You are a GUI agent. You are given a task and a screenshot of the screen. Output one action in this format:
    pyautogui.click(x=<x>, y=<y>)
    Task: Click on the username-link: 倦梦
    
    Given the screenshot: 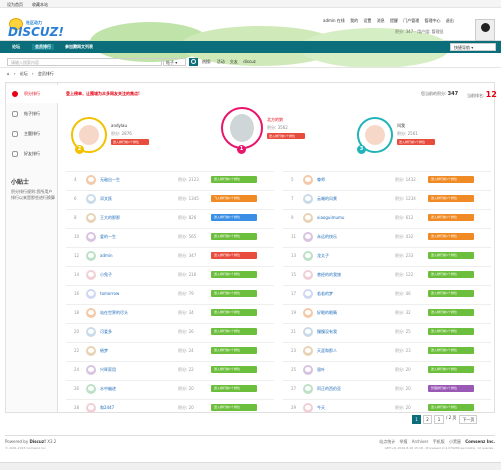 What is the action you would take?
    pyautogui.click(x=104, y=351)
    